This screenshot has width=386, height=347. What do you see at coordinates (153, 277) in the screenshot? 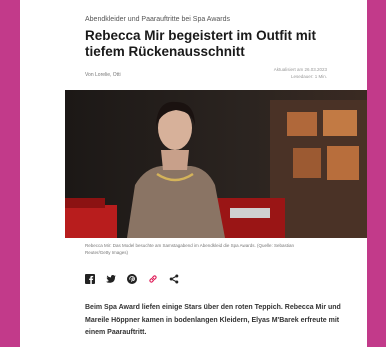
I see `link-icon` at bounding box center [153, 277].